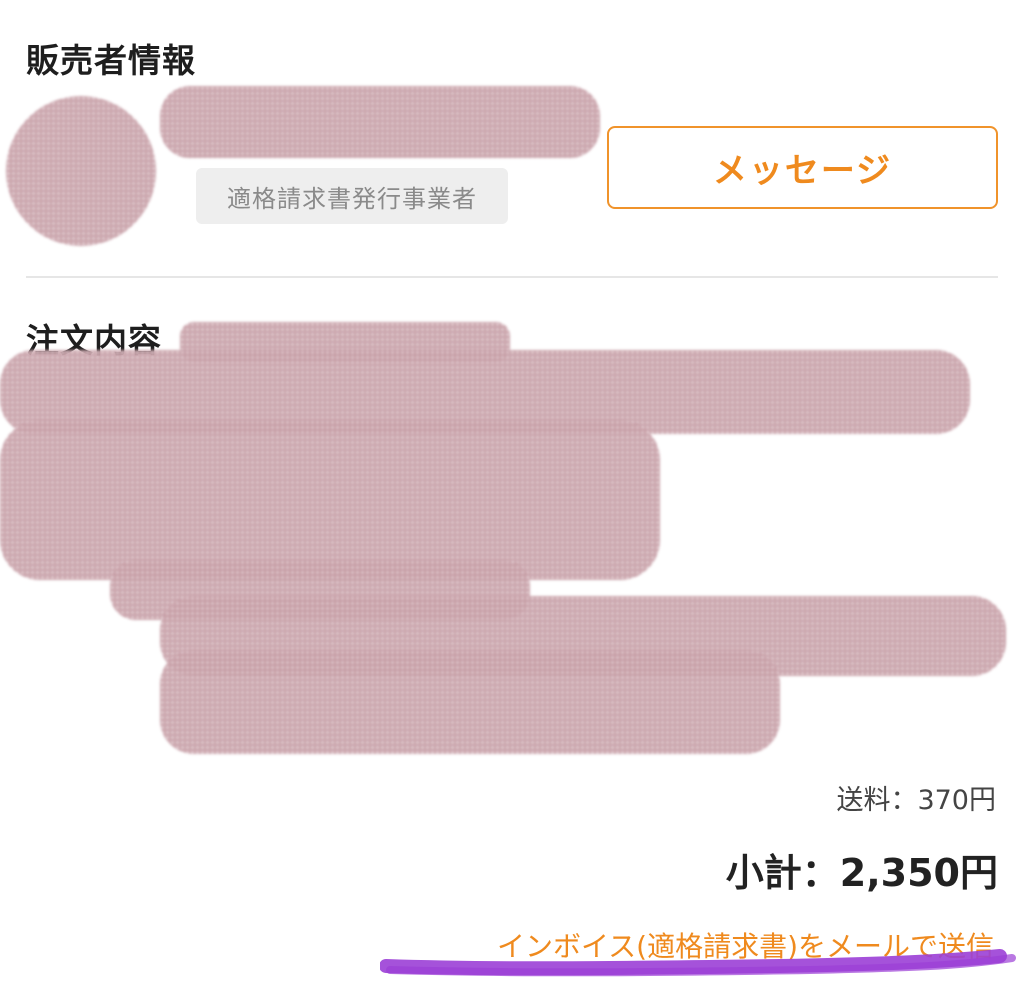  Describe the element at coordinates (916, 800) in the screenshot. I see `shipping-fee: 送料：370円` at that location.